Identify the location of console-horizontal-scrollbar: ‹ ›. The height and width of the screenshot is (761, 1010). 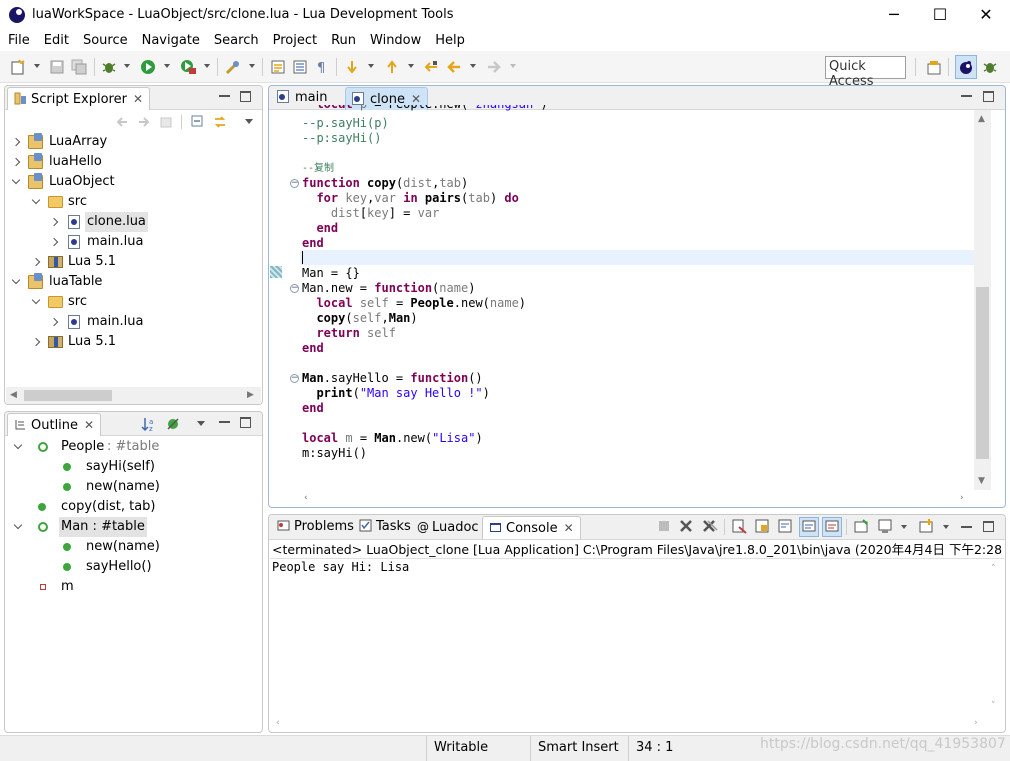
(628, 723).